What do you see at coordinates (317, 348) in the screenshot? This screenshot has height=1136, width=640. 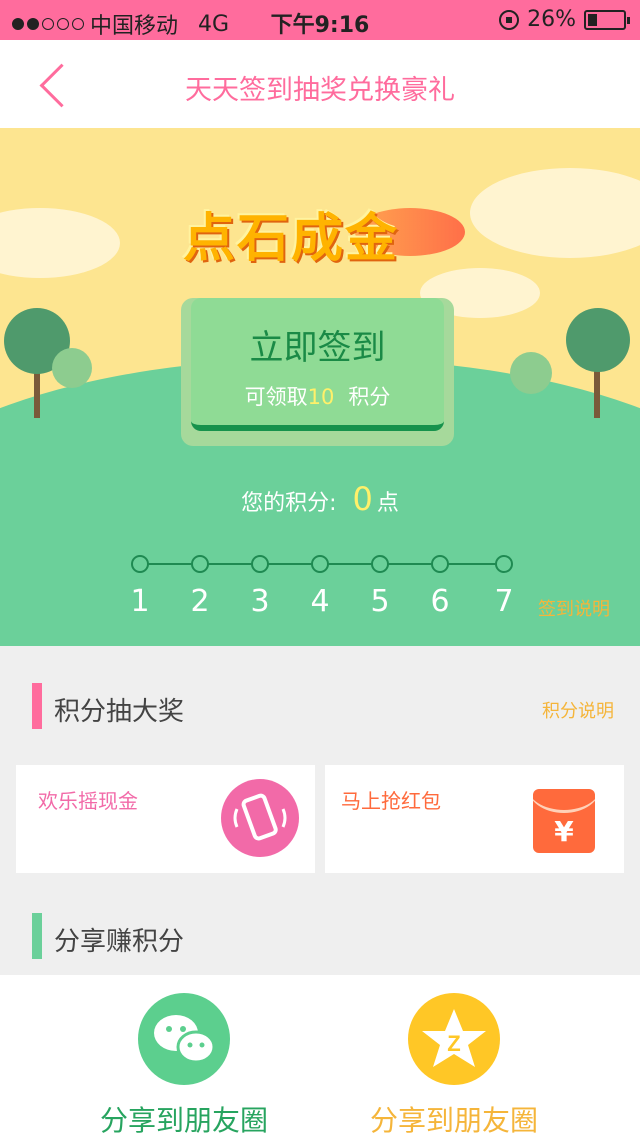 I see `signin-title: 立即签到` at bounding box center [317, 348].